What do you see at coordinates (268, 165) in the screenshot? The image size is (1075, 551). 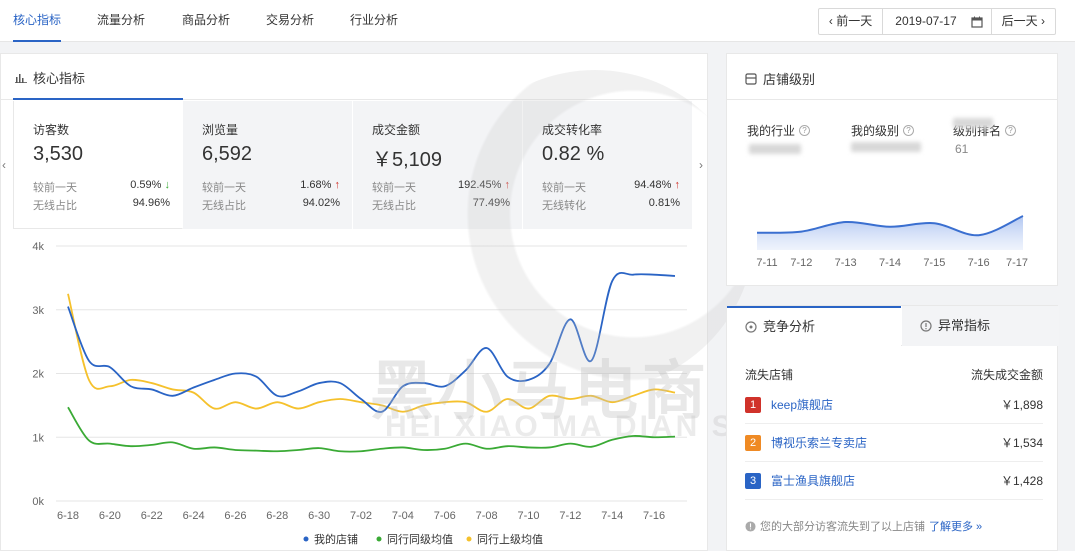 I see `metric-card-pageviews: 浏览量 6,592 较前一天 1.68% ↑ 无线占比 94.02%` at bounding box center [268, 165].